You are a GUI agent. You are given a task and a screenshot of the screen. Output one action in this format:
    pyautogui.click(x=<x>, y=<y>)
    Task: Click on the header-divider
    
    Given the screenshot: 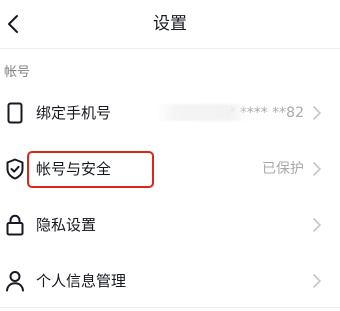 What is the action you would take?
    pyautogui.click(x=170, y=48)
    